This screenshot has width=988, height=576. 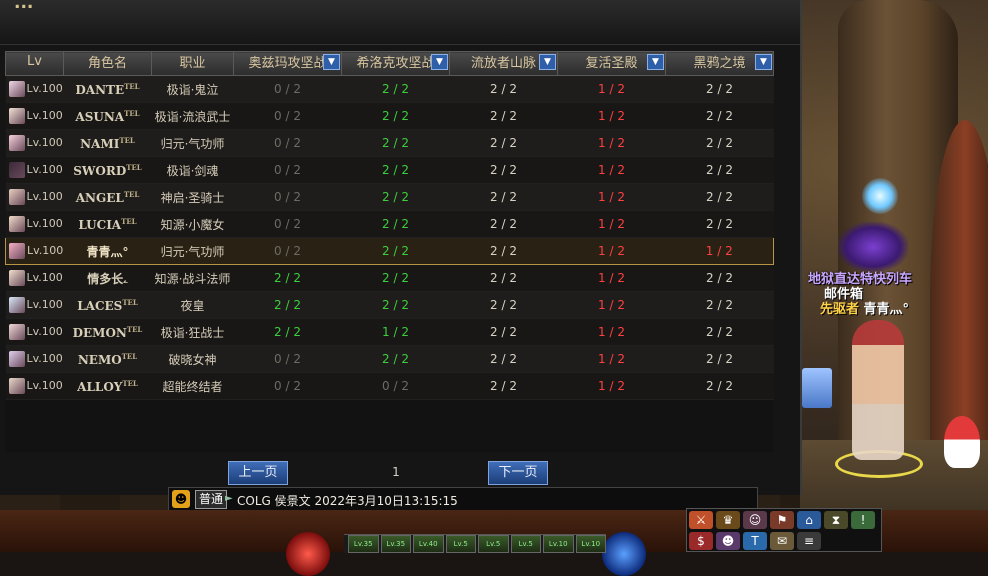 I want to click on character-name: ASUNA, so click(x=100, y=116).